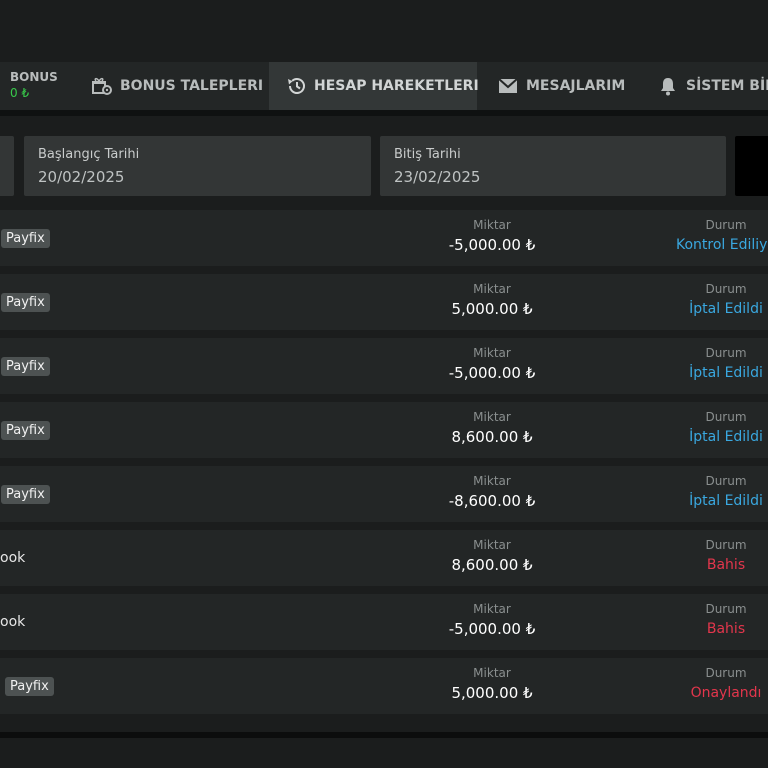  I want to click on envelope-icon, so click(508, 86).